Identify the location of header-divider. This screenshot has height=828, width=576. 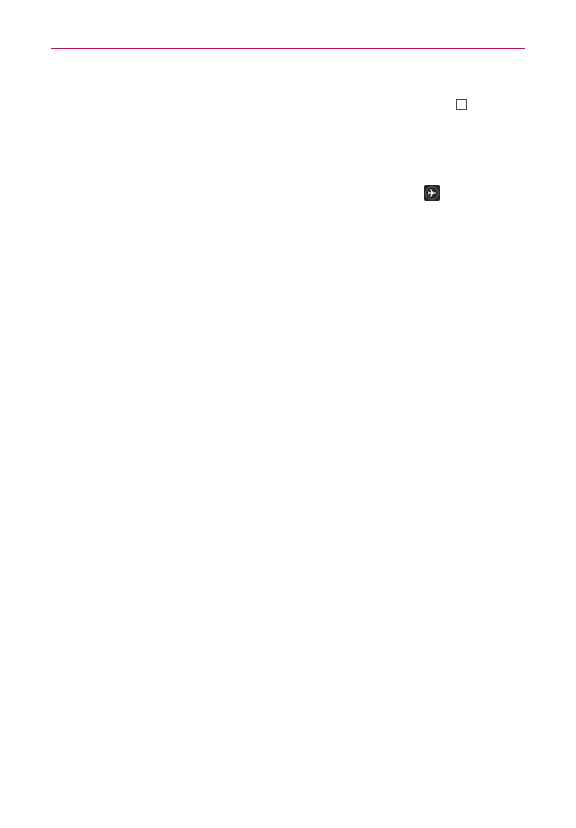
(288, 48).